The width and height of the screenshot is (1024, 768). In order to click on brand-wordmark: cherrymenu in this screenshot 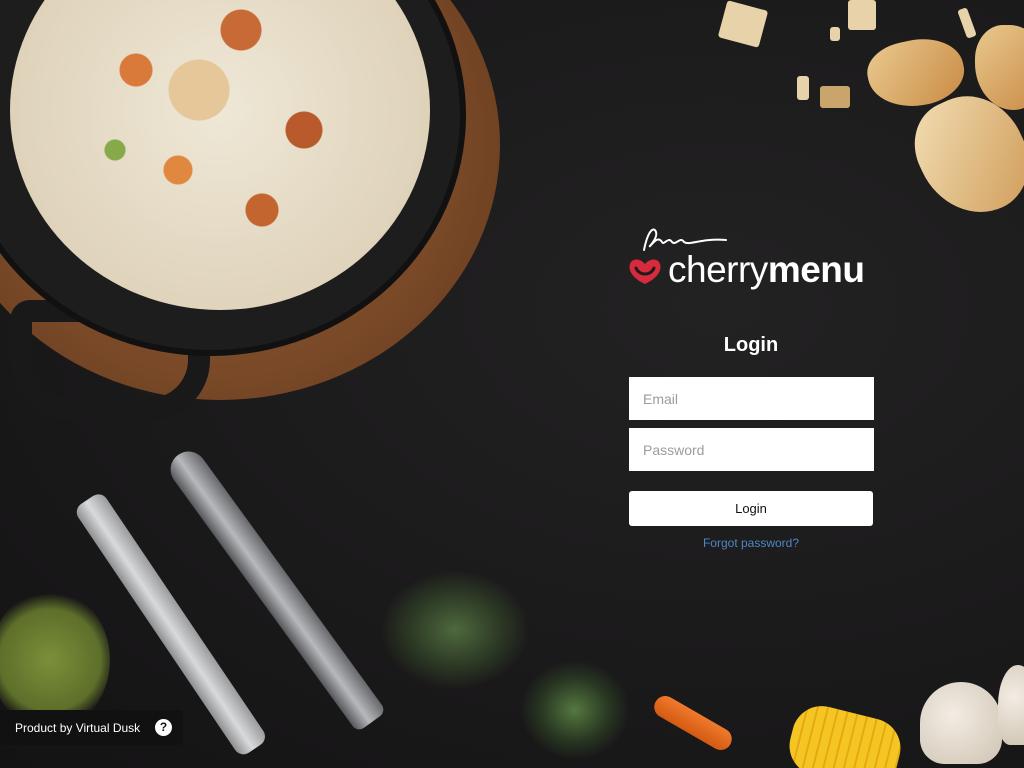, I will do `click(766, 270)`.